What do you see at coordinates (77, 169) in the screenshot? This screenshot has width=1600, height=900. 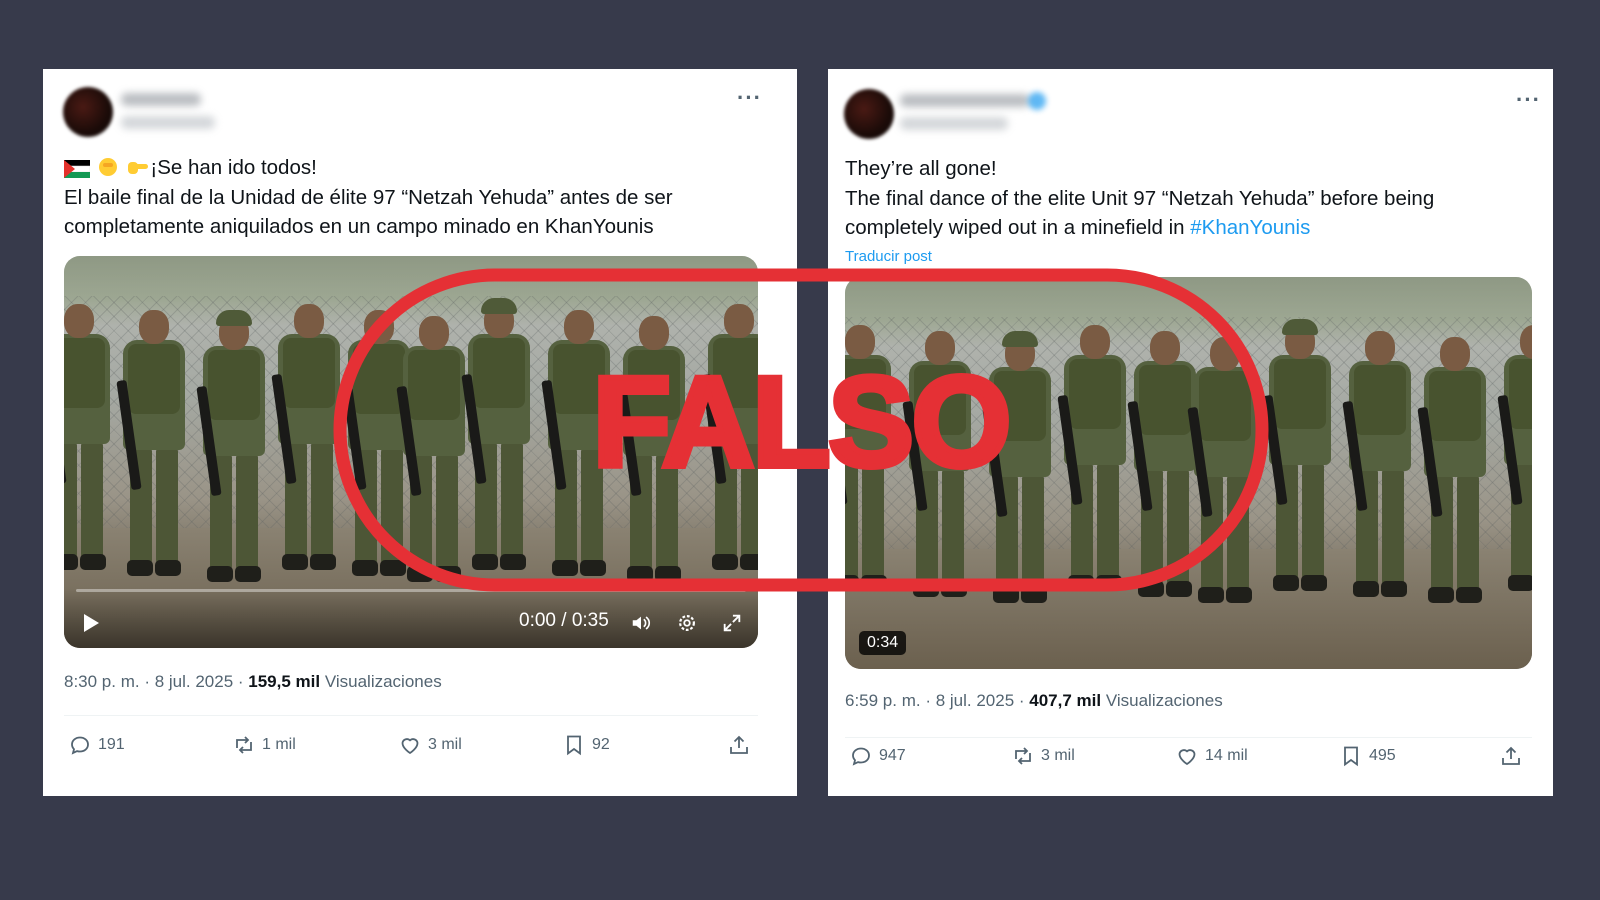 I see `palestine-flag-icon` at bounding box center [77, 169].